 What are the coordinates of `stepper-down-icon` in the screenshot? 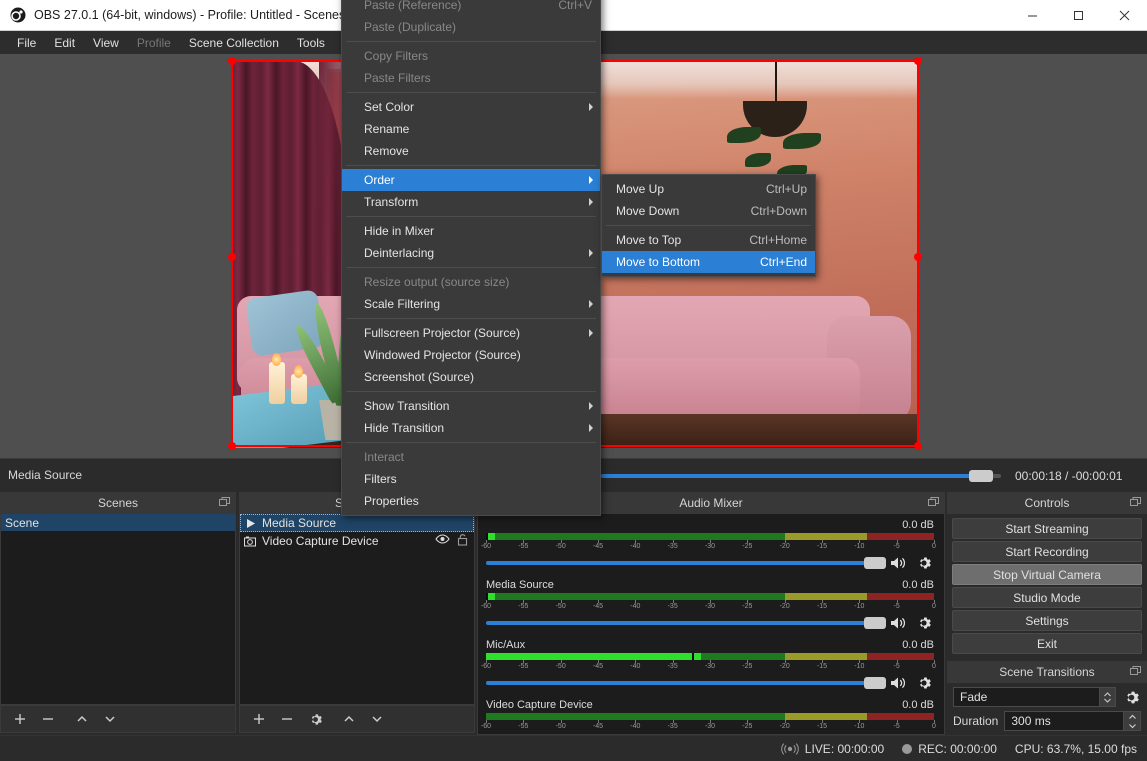 It's located at (1132, 725).